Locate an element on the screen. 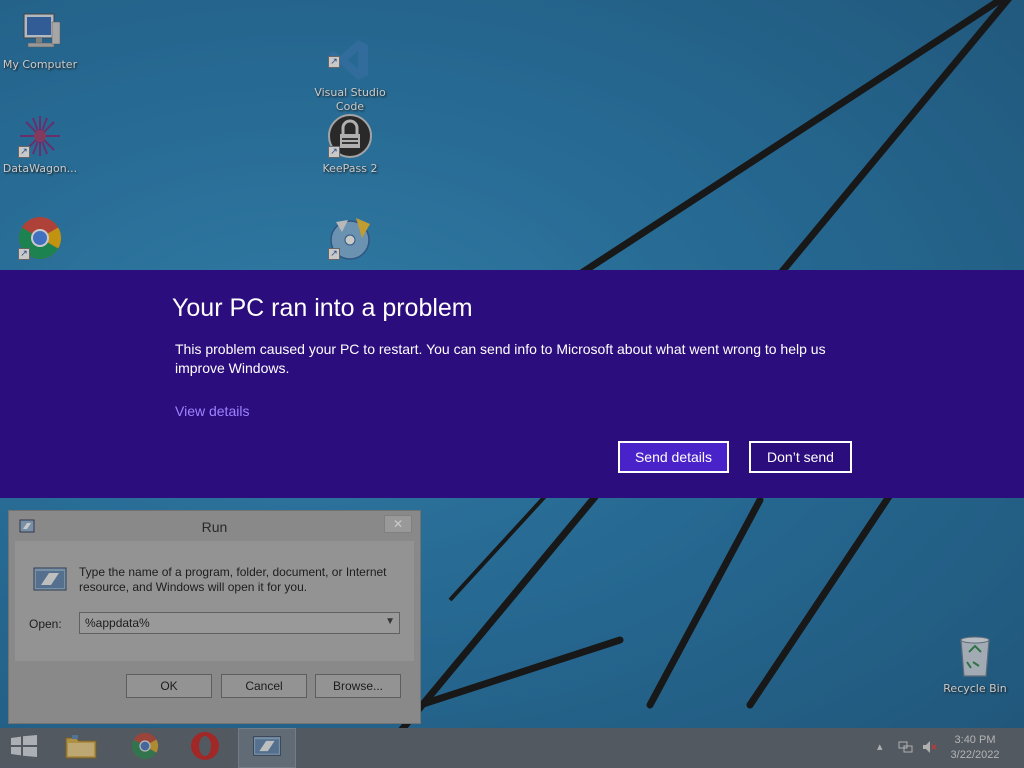 The width and height of the screenshot is (1024, 768). dont-send-button: Don’t send is located at coordinates (800, 457).